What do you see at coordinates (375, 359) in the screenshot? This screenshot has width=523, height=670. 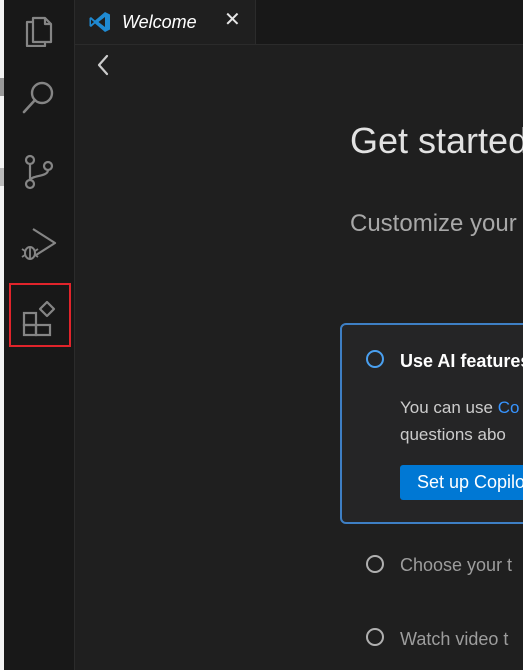 I see `step-radio-active` at bounding box center [375, 359].